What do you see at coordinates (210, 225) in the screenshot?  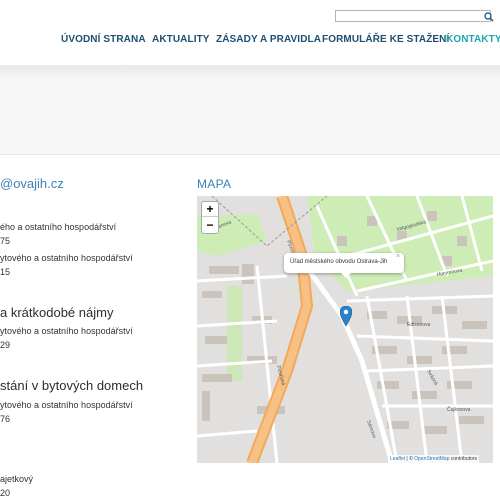 I see `zoom-out-button: −` at bounding box center [210, 225].